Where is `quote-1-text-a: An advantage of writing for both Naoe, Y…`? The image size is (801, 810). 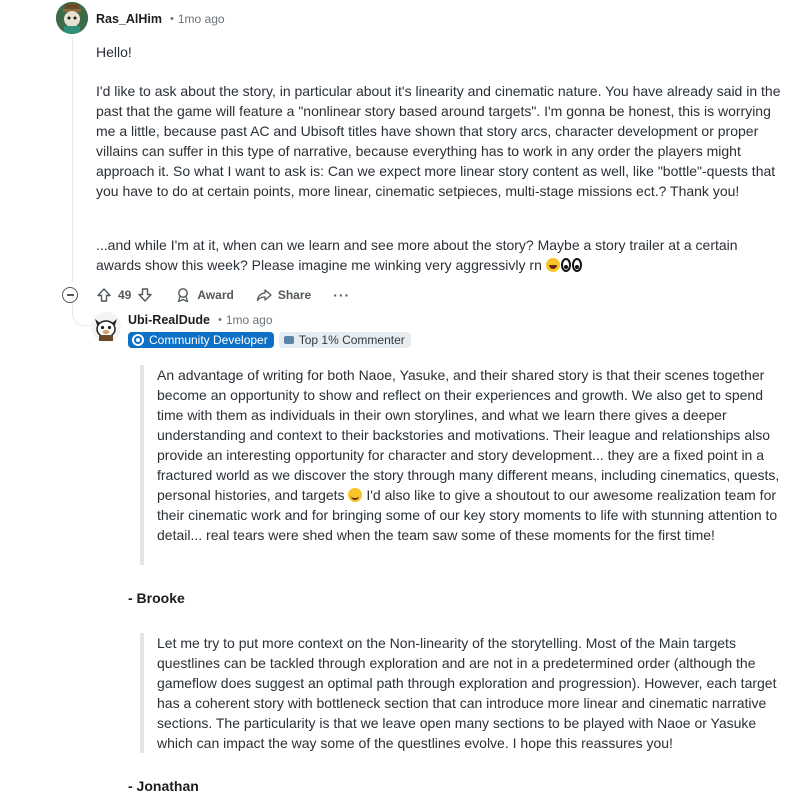
quote-1-text-a: An advantage of writing for both Naoe, Y… is located at coordinates (468, 435).